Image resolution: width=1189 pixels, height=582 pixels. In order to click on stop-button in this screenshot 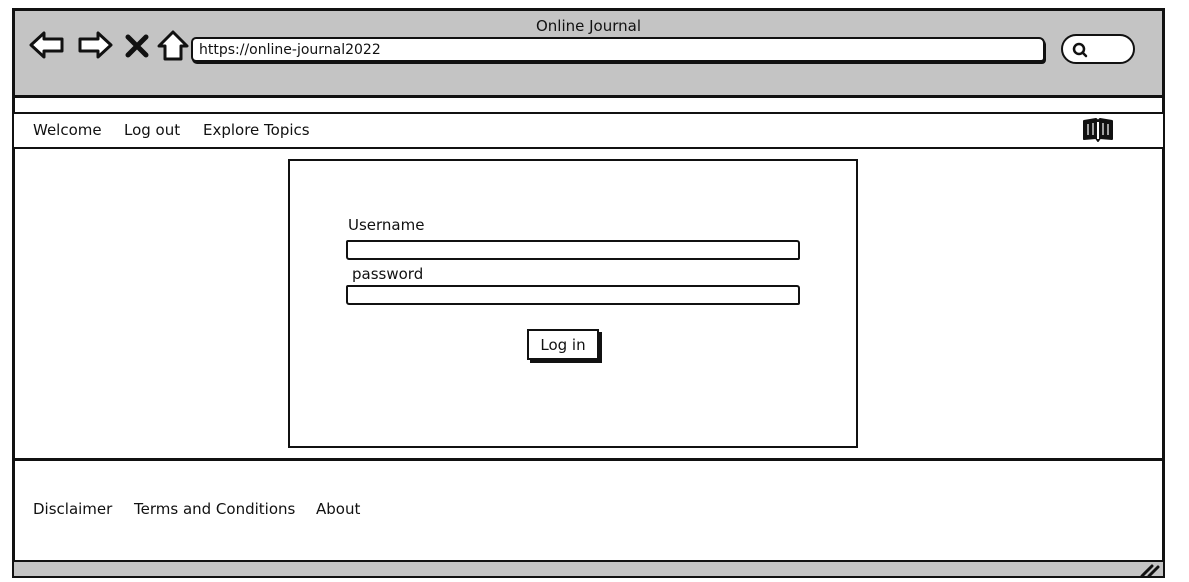, I will do `click(137, 45)`.